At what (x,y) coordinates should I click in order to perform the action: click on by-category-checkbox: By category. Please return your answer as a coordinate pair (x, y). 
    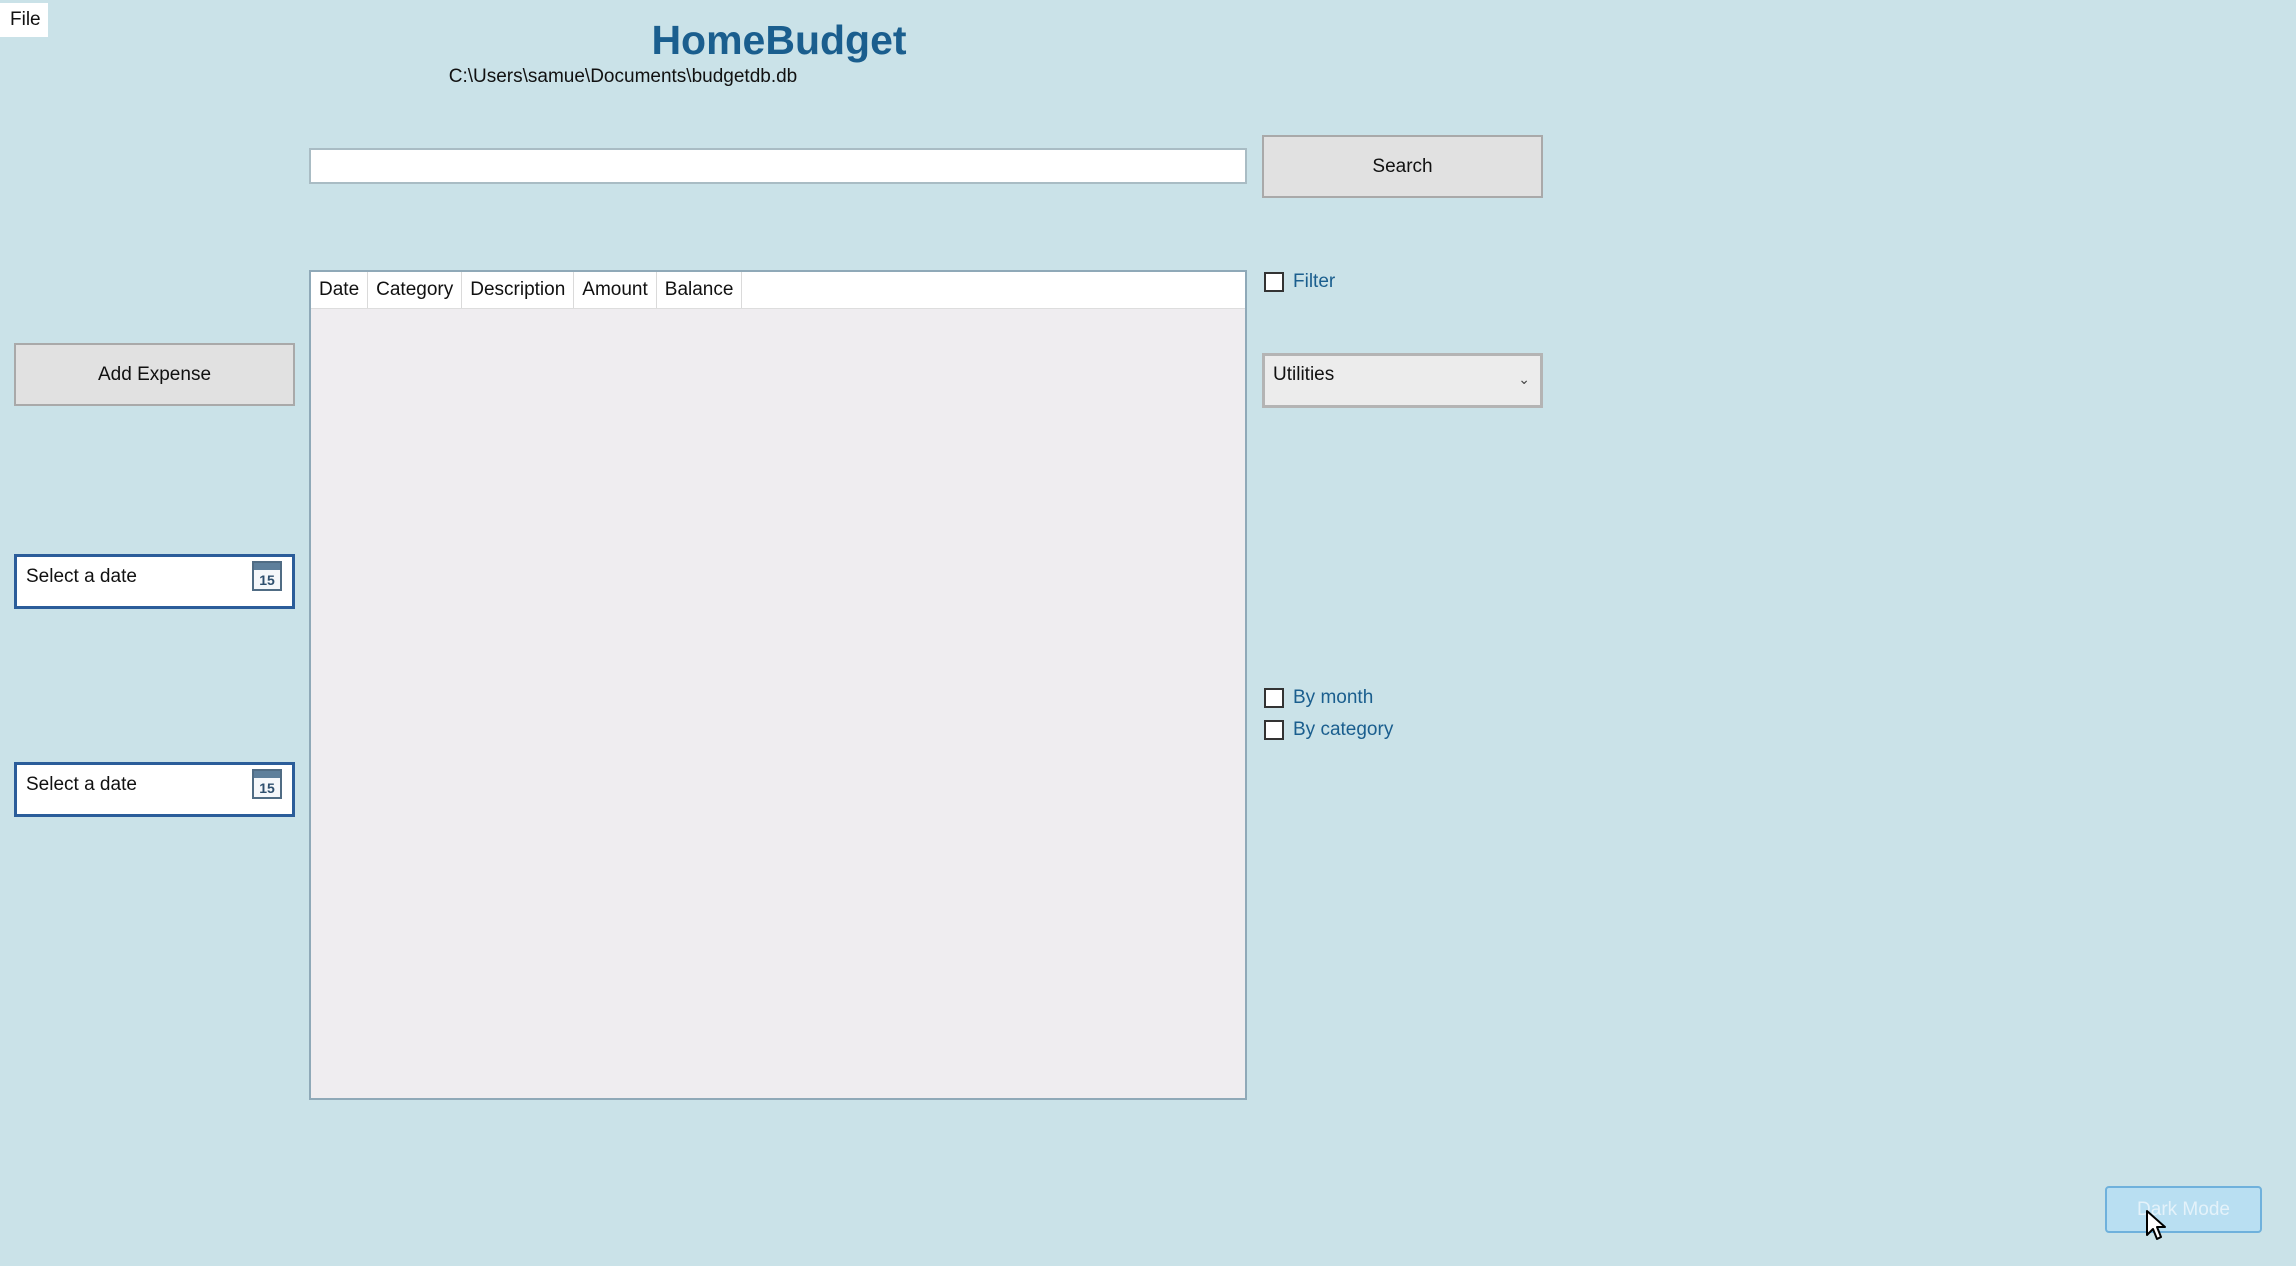
    Looking at the image, I should click on (1328, 730).